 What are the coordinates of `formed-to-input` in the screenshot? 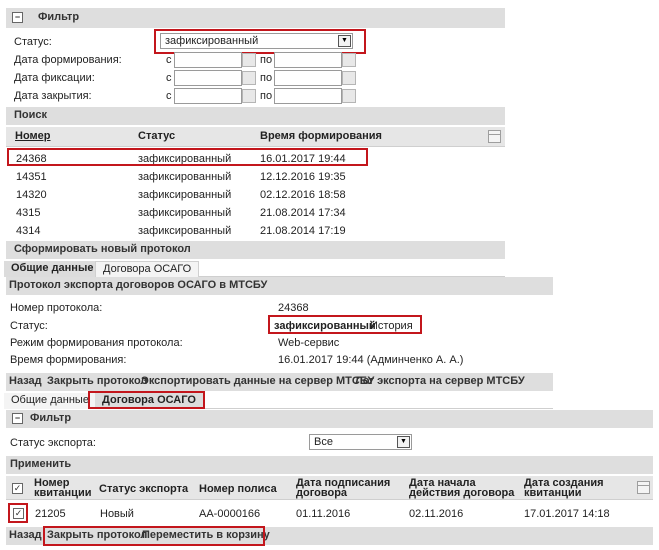 It's located at (308, 60).